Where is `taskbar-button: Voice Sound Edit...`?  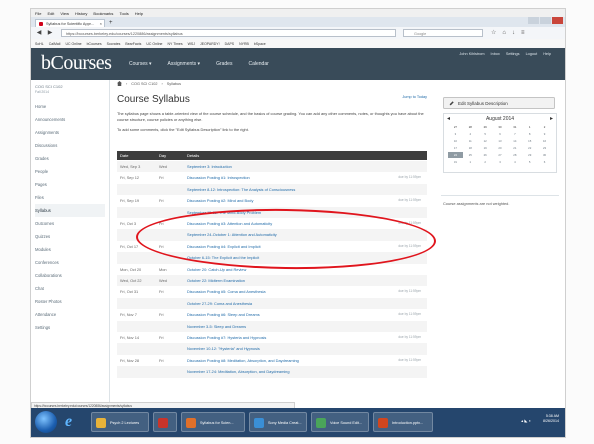 taskbar-button: Voice Sound Edit... is located at coordinates (340, 422).